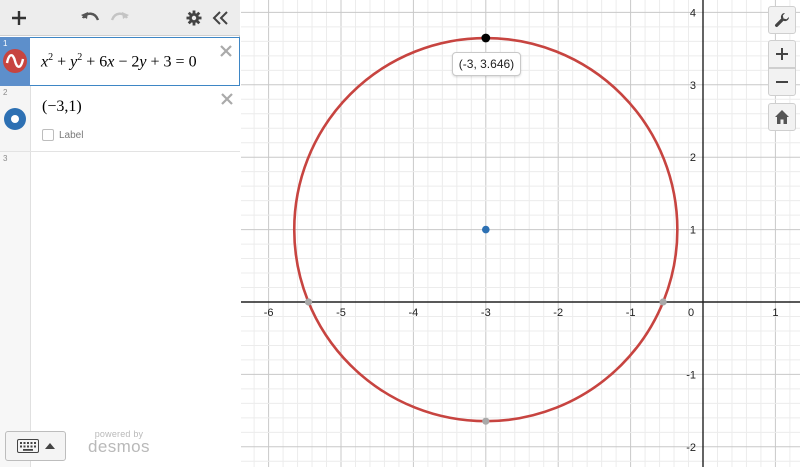 Image resolution: width=800 pixels, height=467 pixels. Describe the element at coordinates (194, 18) in the screenshot. I see `gear-icon` at that location.